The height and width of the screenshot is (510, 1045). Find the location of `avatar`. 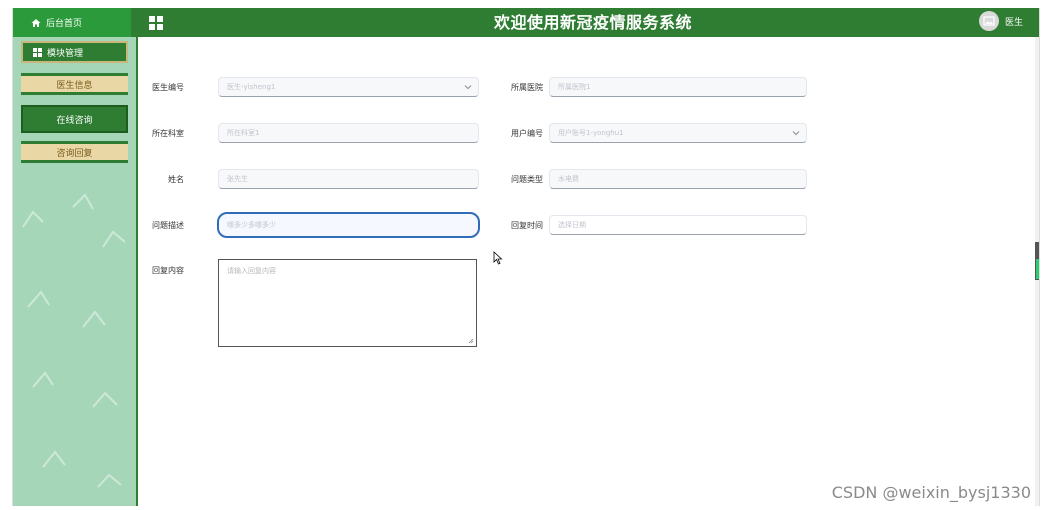

avatar is located at coordinates (988, 21).